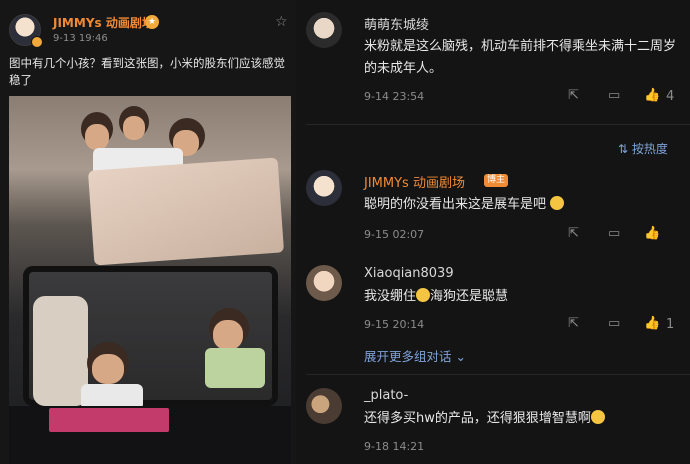 The image size is (690, 464). What do you see at coordinates (109, 420) in the screenshot?
I see `display-plate` at bounding box center [109, 420].